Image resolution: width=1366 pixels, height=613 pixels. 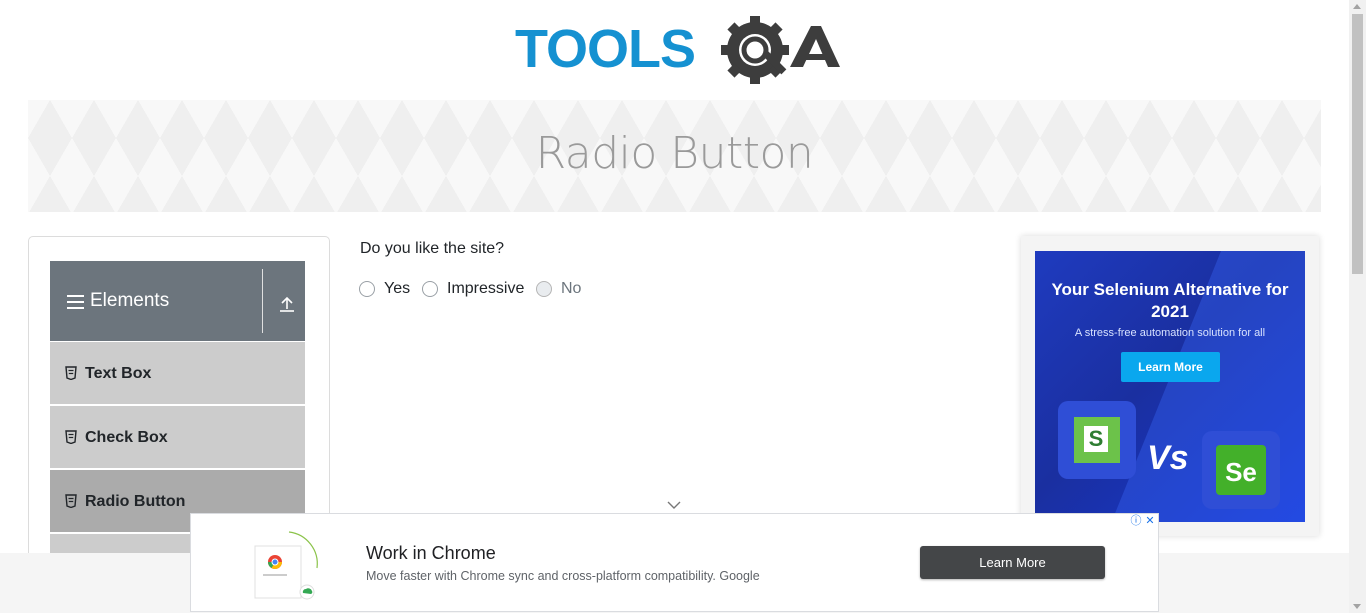 What do you see at coordinates (1357, 606) in the screenshot?
I see `scroll-down-icon` at bounding box center [1357, 606].